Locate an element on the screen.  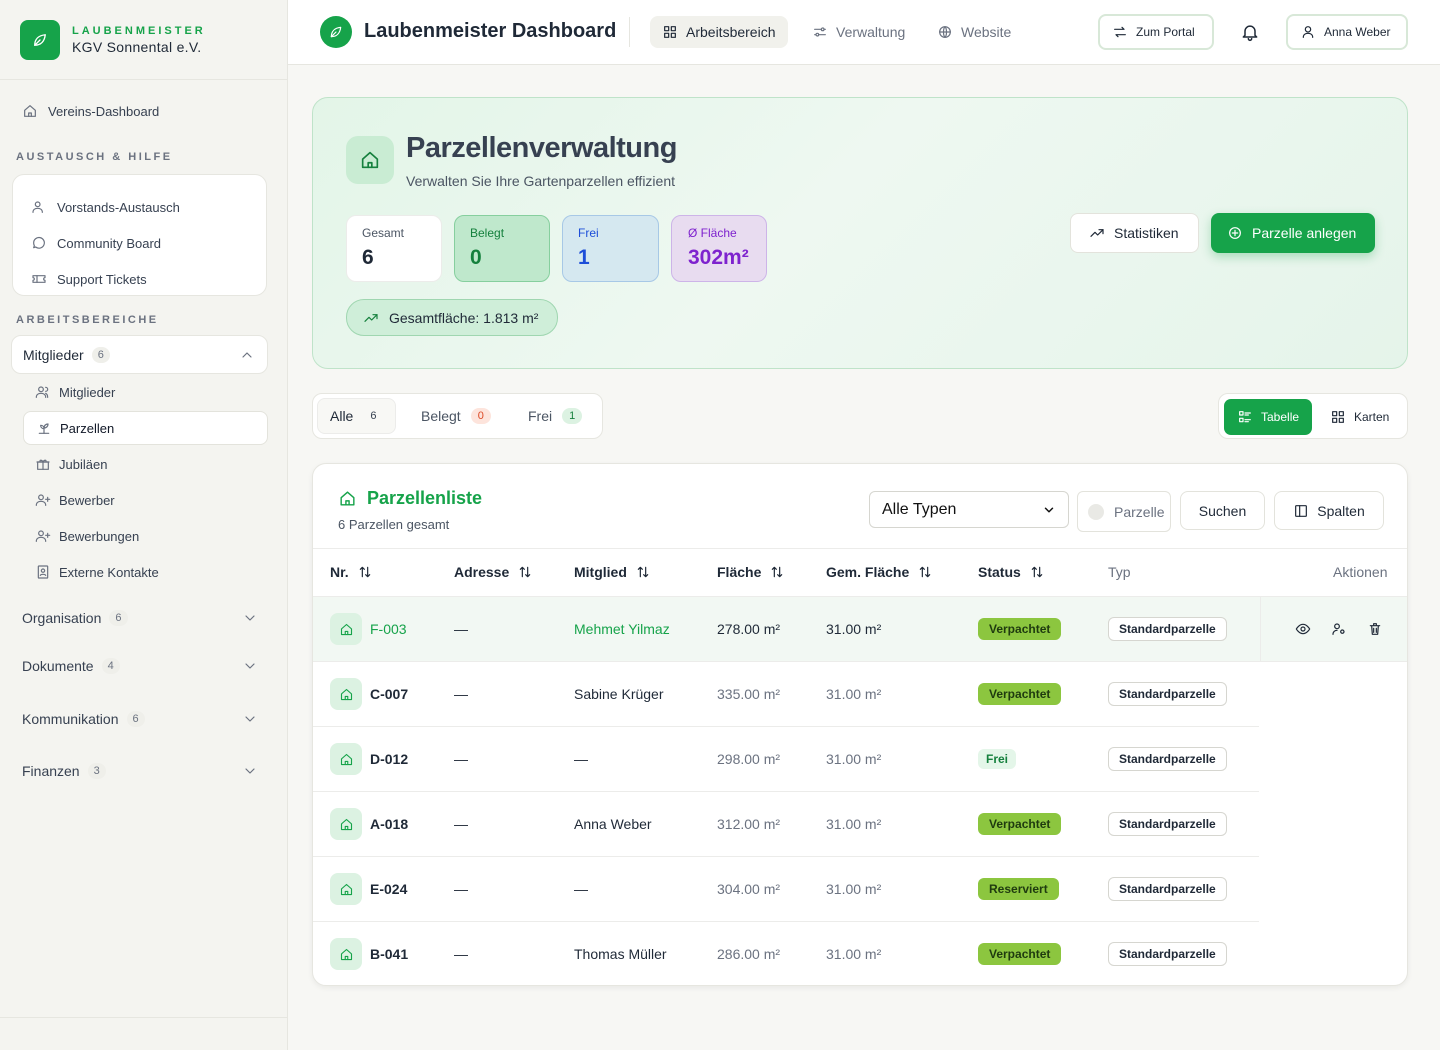
statistics-button: Statistiken is located at coordinates (1134, 233).